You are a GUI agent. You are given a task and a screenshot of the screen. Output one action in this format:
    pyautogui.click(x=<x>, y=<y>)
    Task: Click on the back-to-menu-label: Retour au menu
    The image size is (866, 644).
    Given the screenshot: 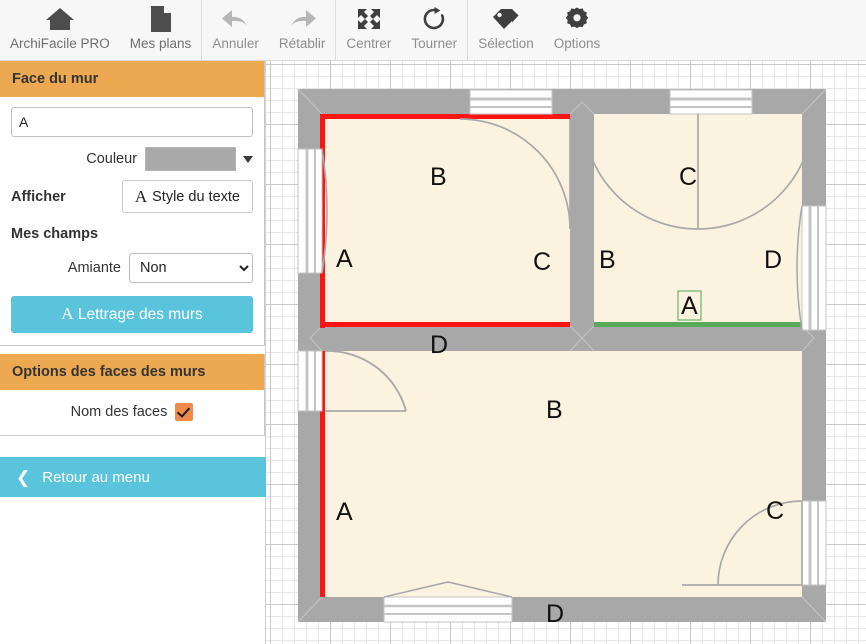 What is the action you would take?
    pyautogui.click(x=96, y=477)
    